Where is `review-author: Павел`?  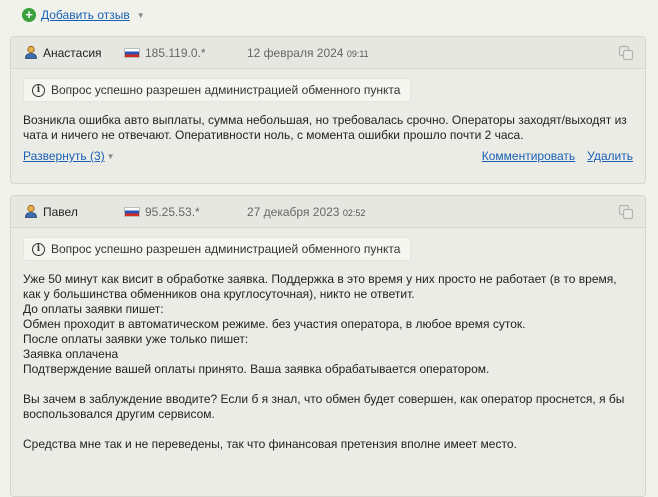
review-author: Павел is located at coordinates (60, 212).